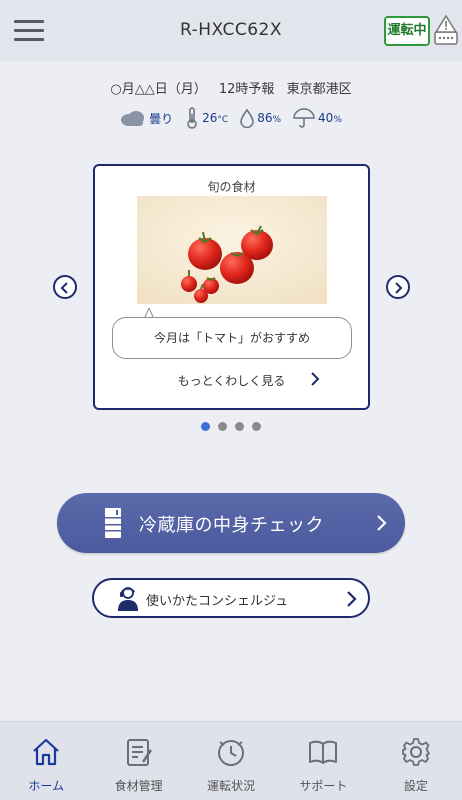  Describe the element at coordinates (138, 786) in the screenshot. I see `nav-label: 食材管理` at that location.